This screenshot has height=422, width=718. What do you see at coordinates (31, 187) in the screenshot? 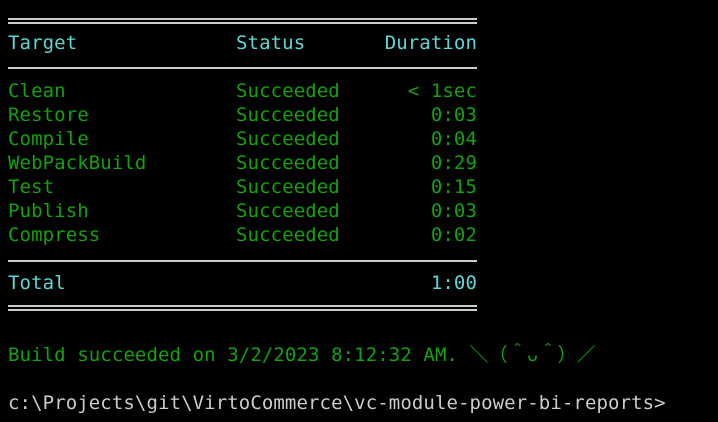
I see `row-target: Test` at bounding box center [31, 187].